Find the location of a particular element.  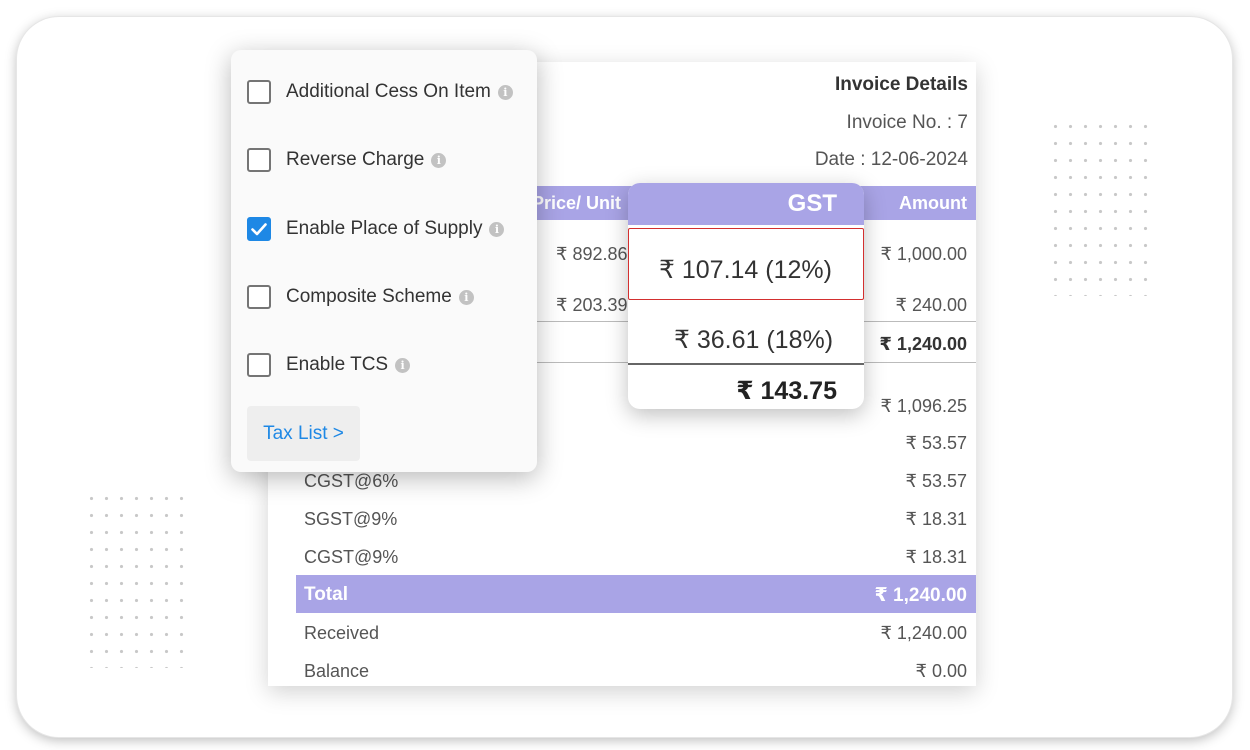

summary-label: SGST@9% is located at coordinates (351, 519).